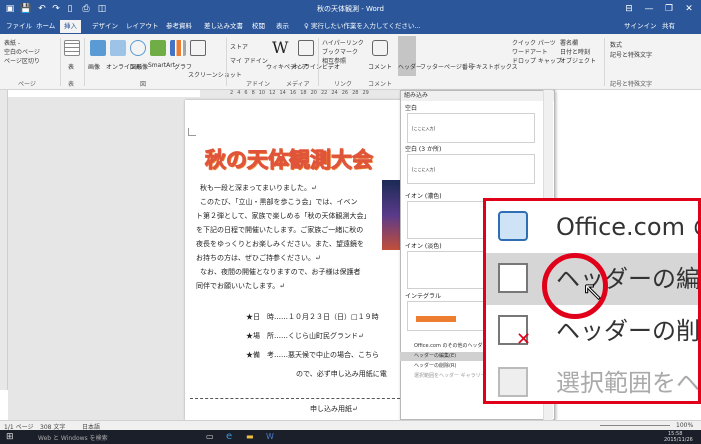 The height and width of the screenshot is (444, 701). What do you see at coordinates (72, 48) in the screenshot?
I see `table-icon` at bounding box center [72, 48].